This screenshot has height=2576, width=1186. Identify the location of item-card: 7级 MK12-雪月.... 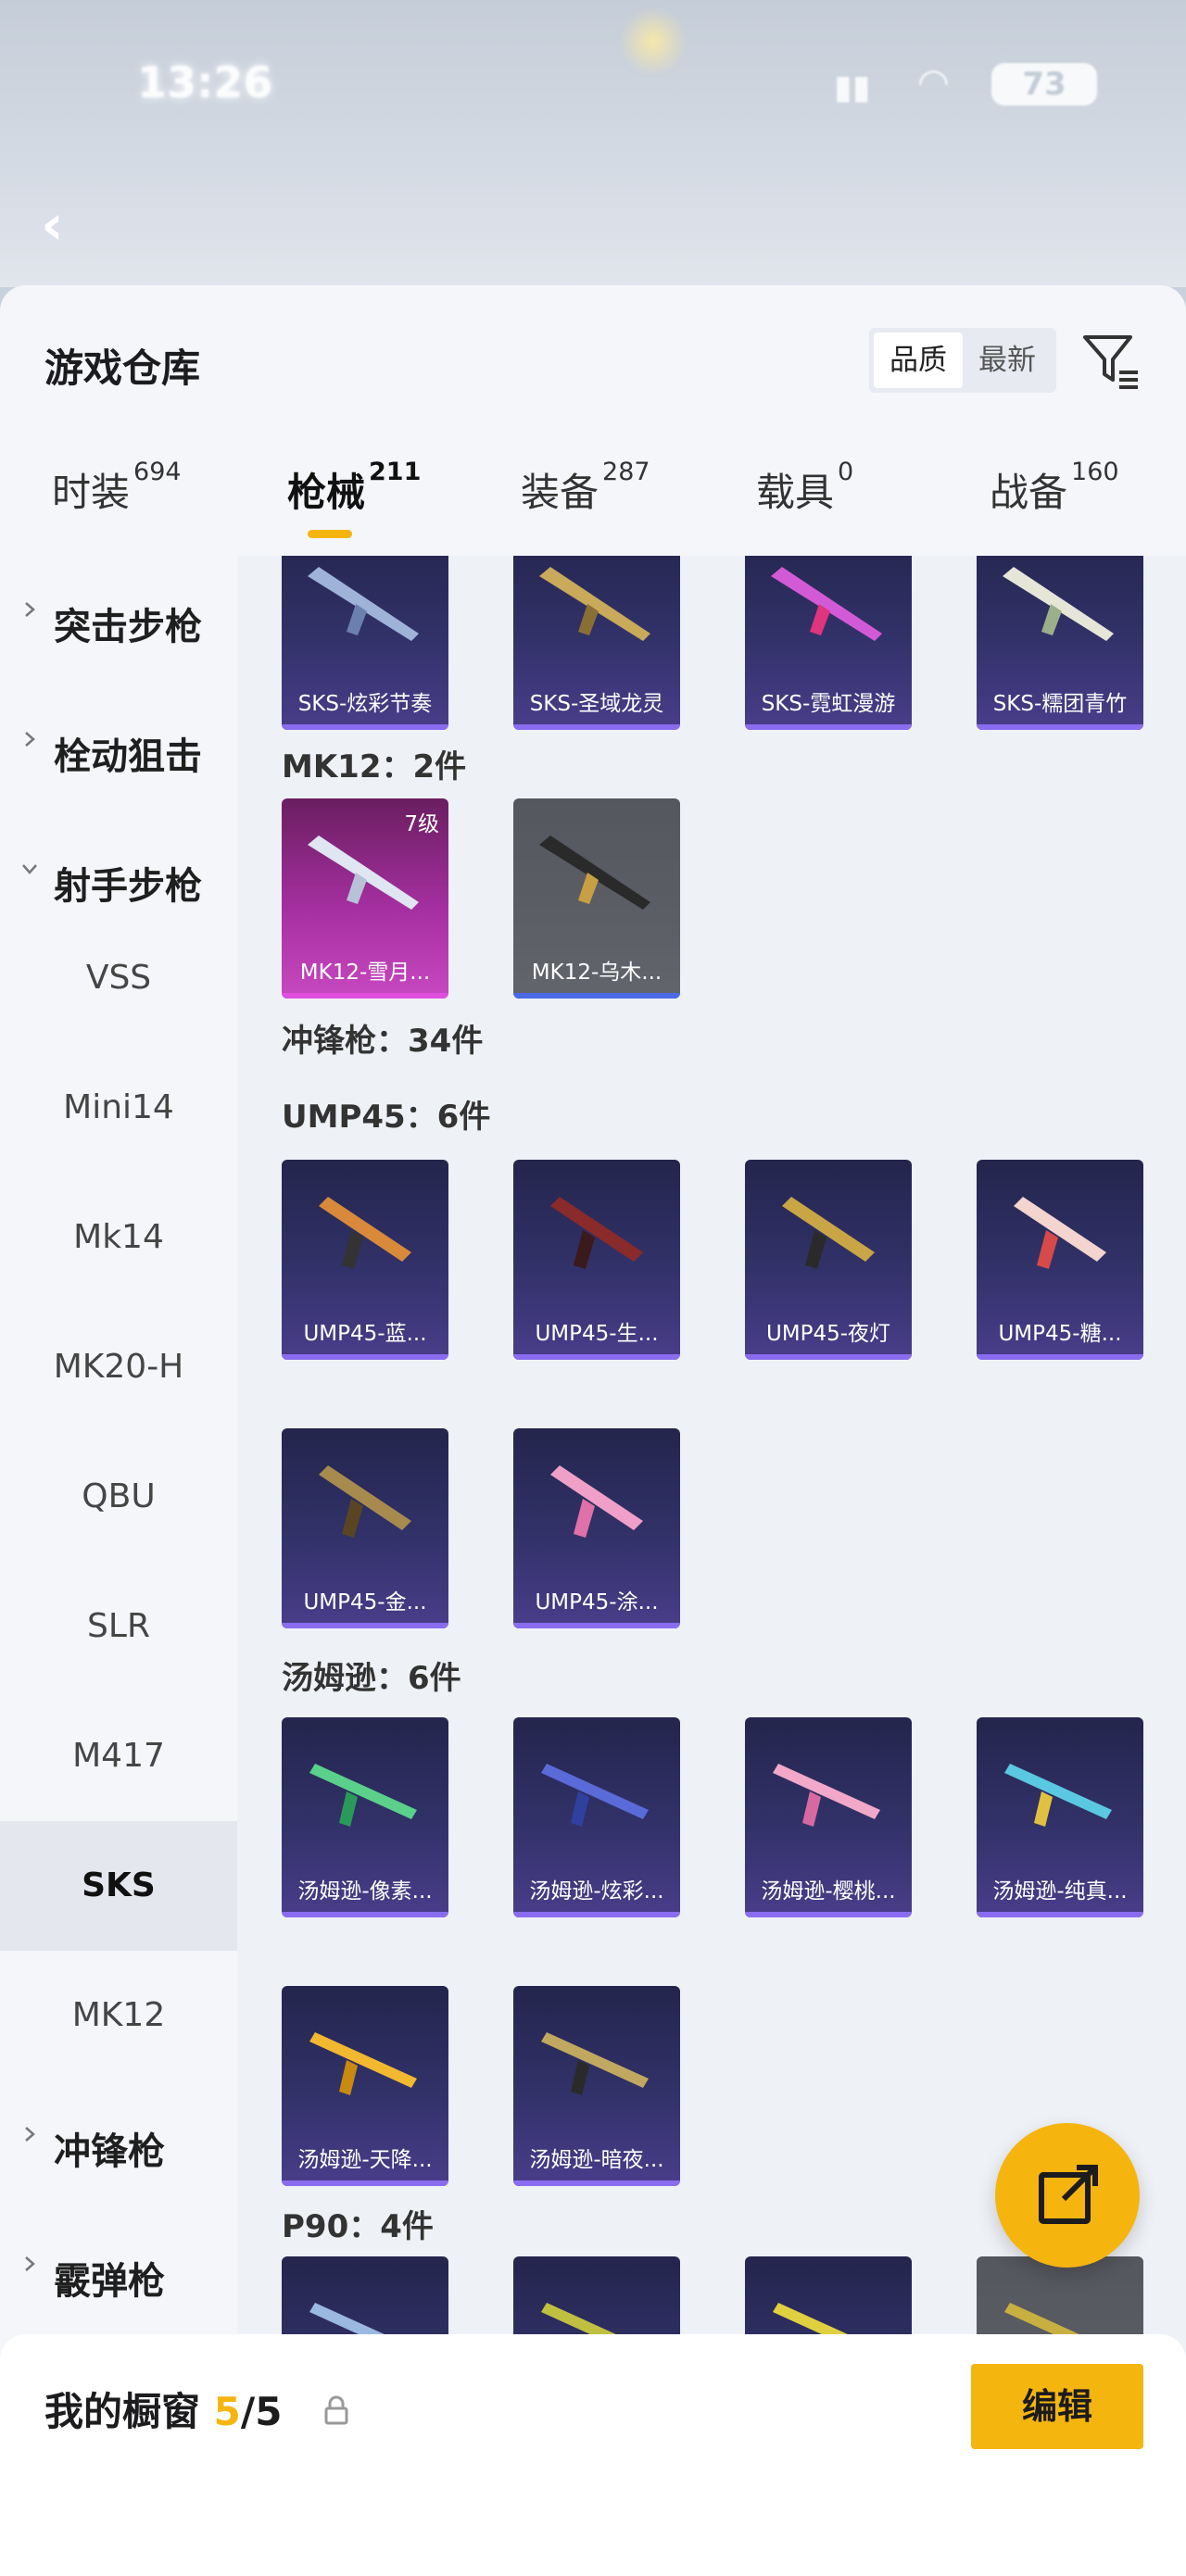
(365, 898).